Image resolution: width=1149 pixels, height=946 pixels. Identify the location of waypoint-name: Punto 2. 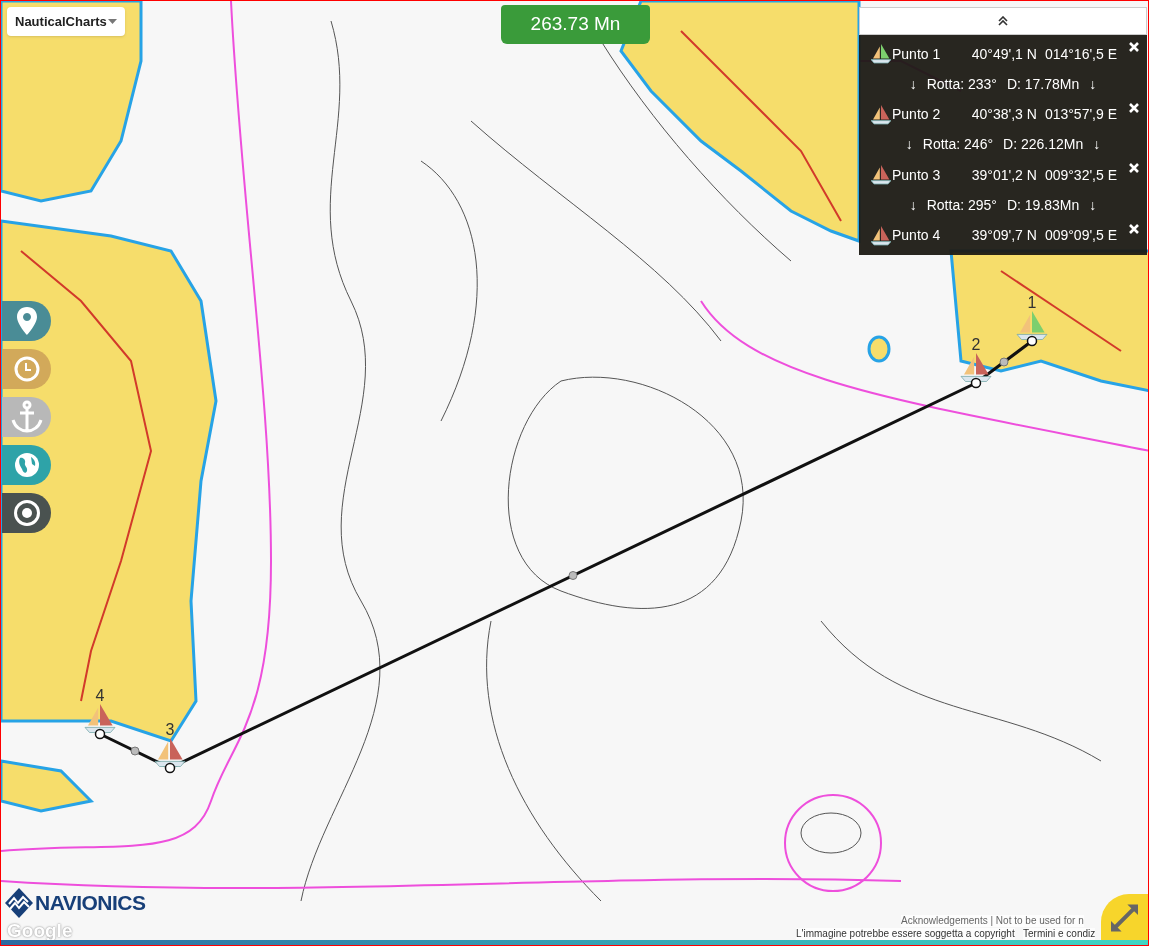
(917, 115).